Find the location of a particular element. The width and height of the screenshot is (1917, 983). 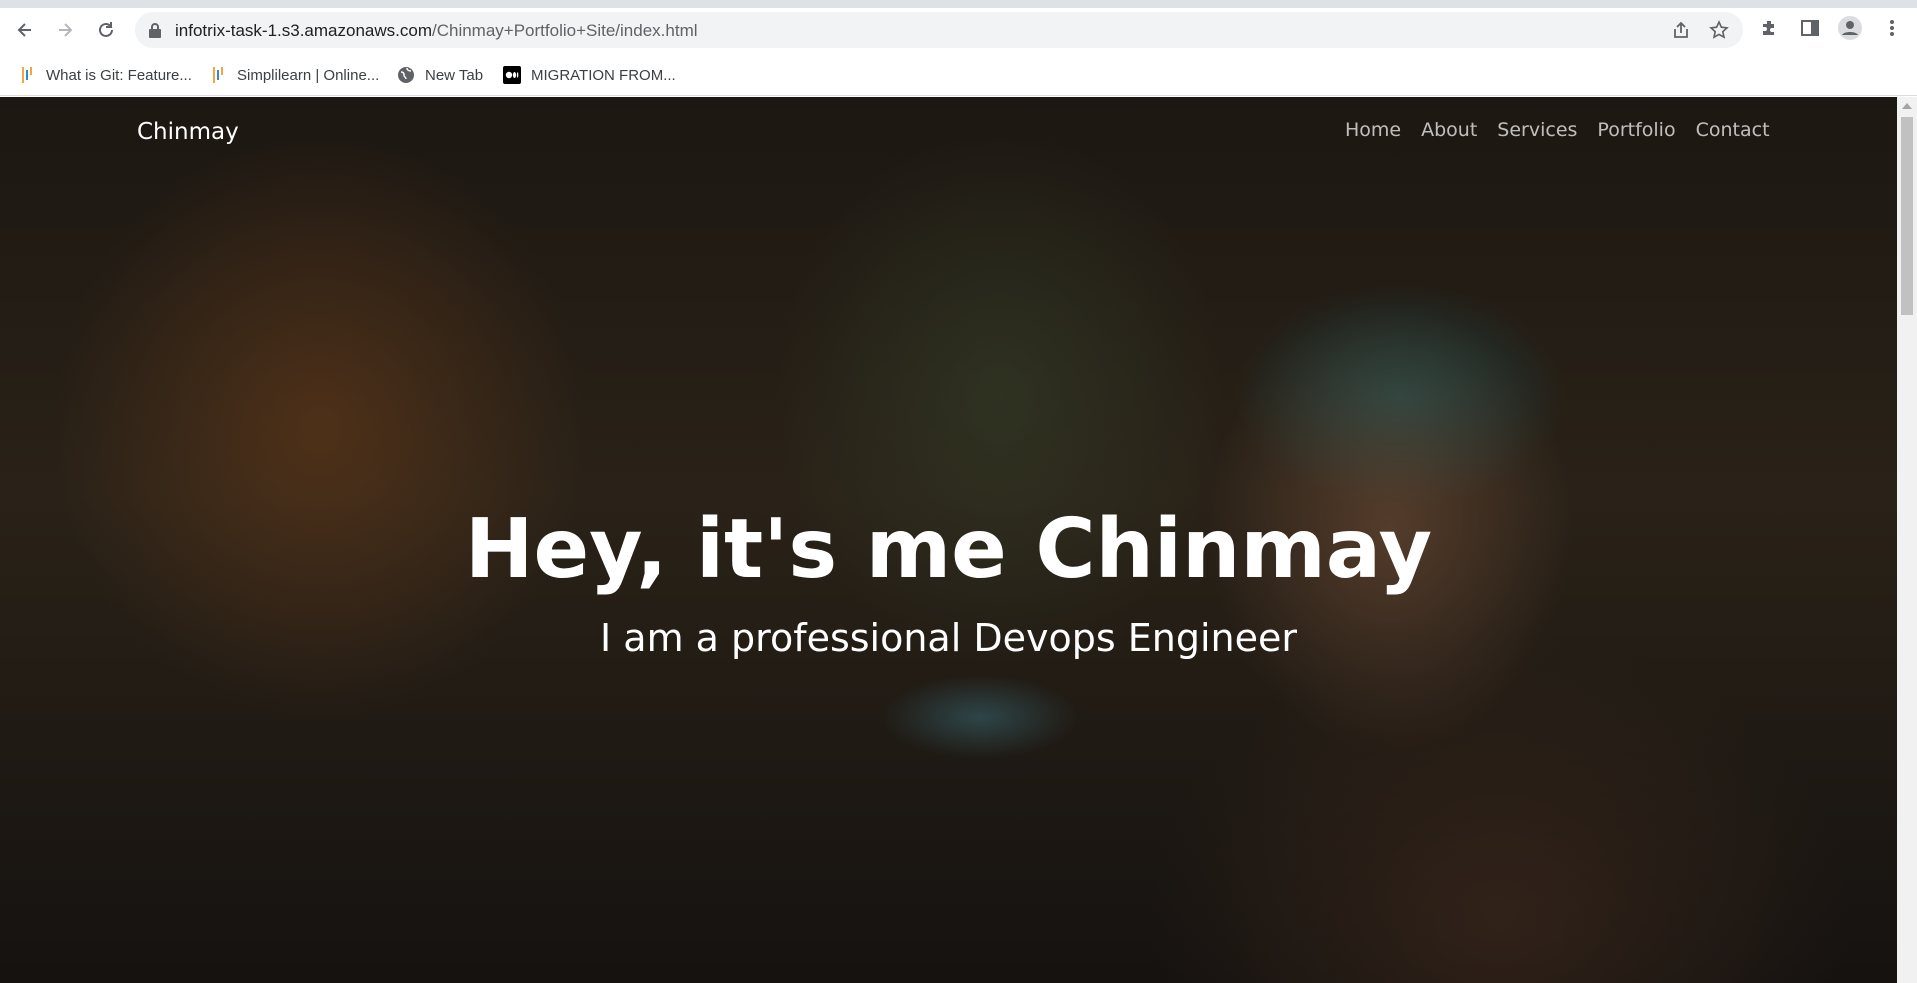

url-host: infotrix-task-1.s3.amazonaws.com is located at coordinates (303, 30).